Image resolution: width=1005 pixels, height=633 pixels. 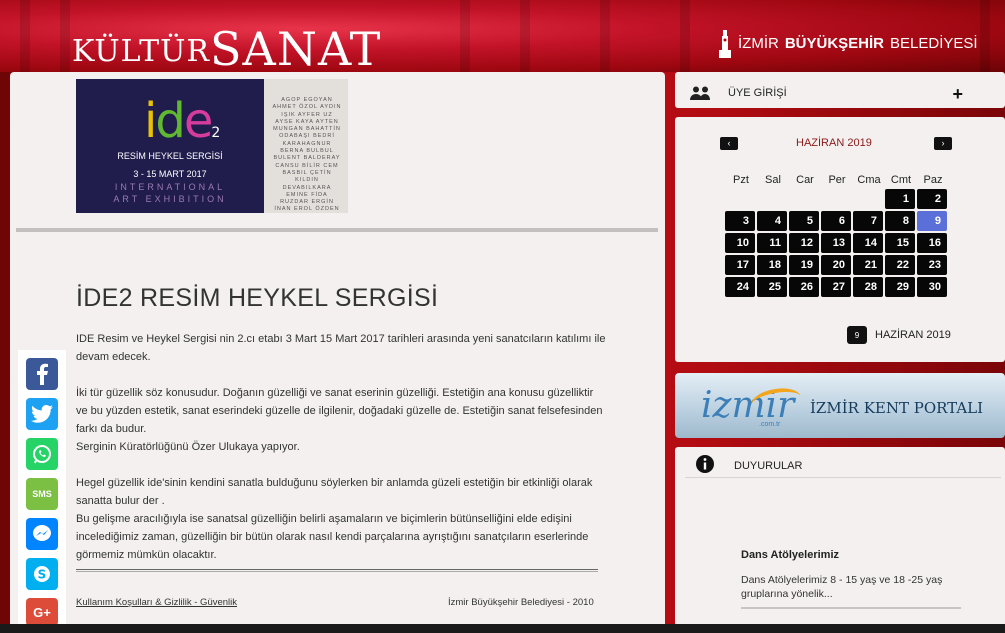 I want to click on kultur-sanat-logo: KÜLTÜRSANAT, so click(x=226, y=45).